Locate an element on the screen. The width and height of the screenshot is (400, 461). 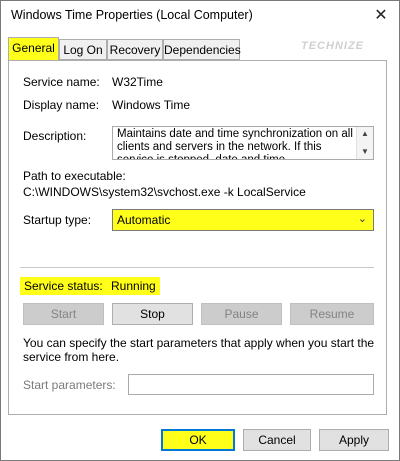
display-name-label: Display name: is located at coordinates (61, 105).